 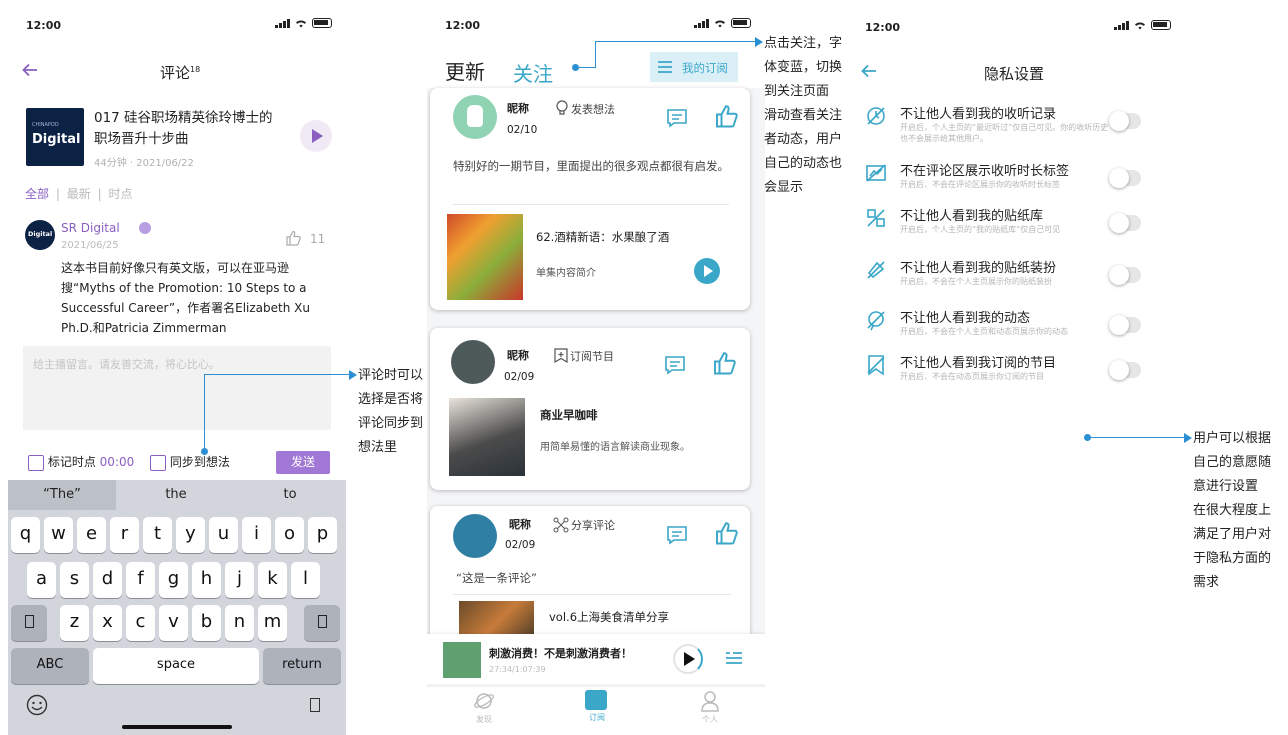 What do you see at coordinates (1125, 275) in the screenshot?
I see `sticker-dressup-toggle` at bounding box center [1125, 275].